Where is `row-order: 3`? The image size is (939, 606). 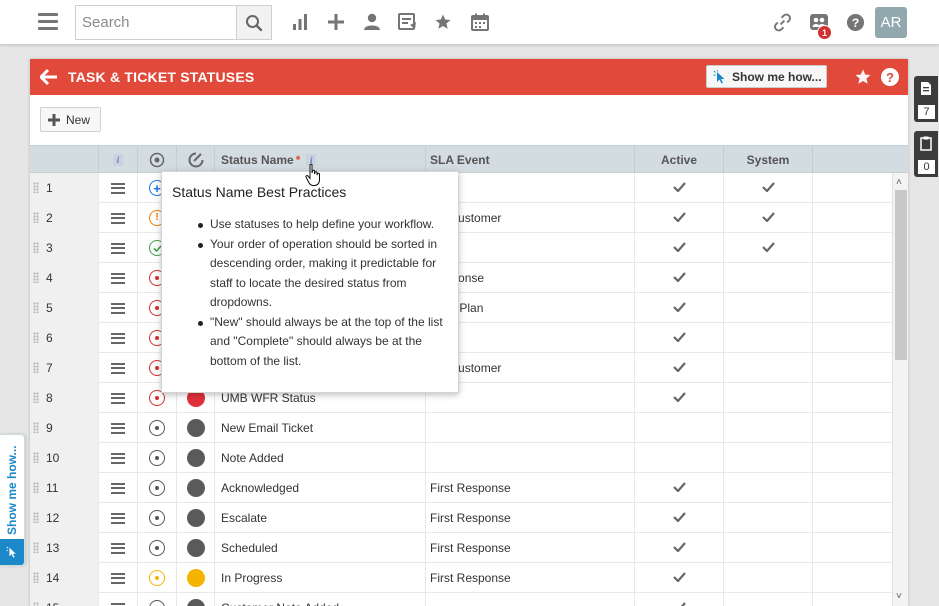 row-order: 3 is located at coordinates (64, 248).